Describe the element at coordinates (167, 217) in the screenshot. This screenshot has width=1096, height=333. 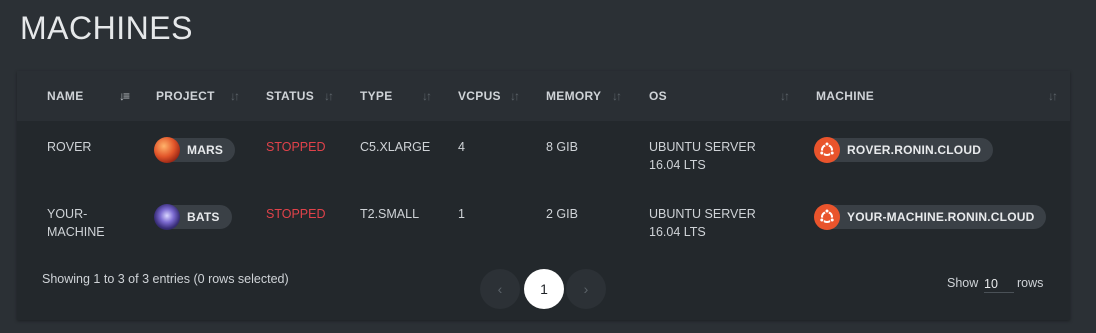
I see `bats-nebula-icon` at that location.